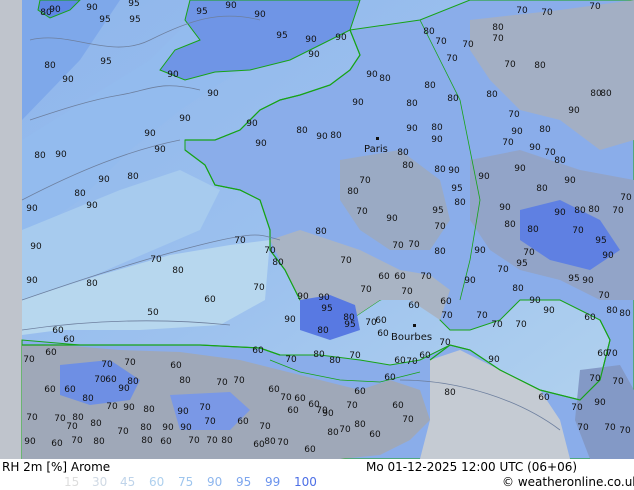 This screenshot has width=634, height=490. Describe the element at coordinates (56, 467) in the screenshot. I see `product-title: RH 2m [%] Arome` at that location.